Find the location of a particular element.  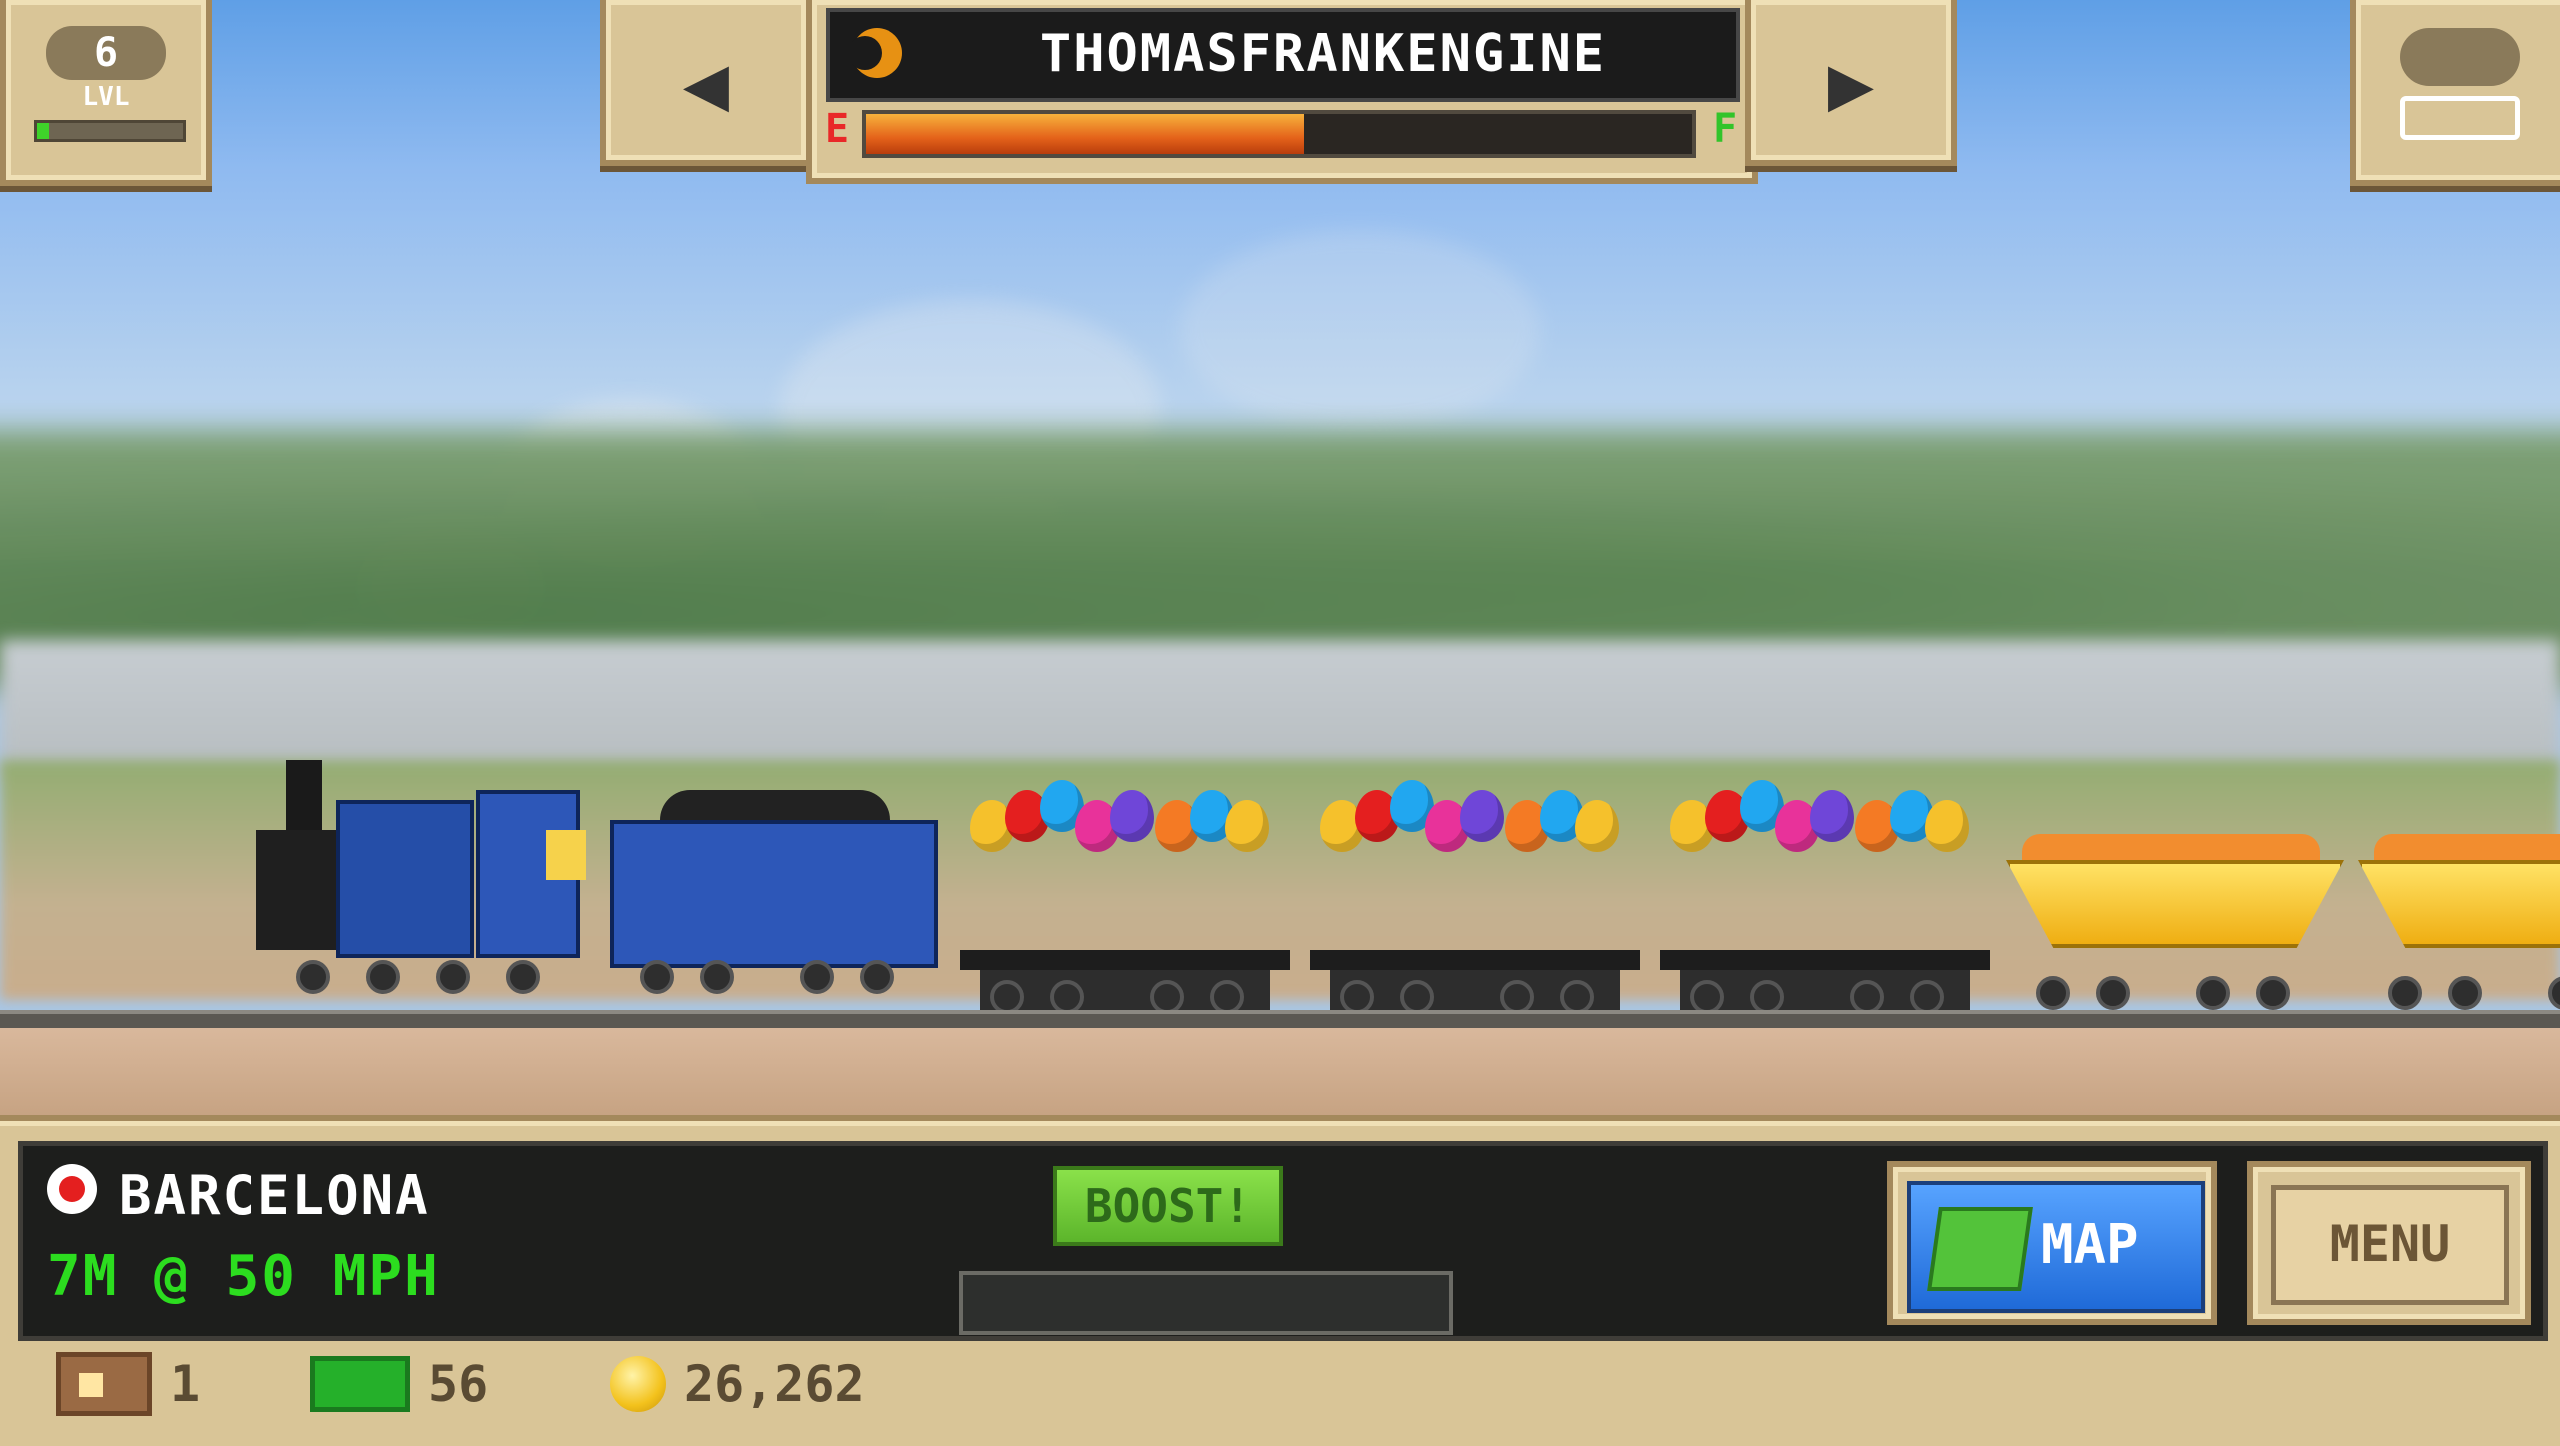

smokestack is located at coordinates (304, 795).